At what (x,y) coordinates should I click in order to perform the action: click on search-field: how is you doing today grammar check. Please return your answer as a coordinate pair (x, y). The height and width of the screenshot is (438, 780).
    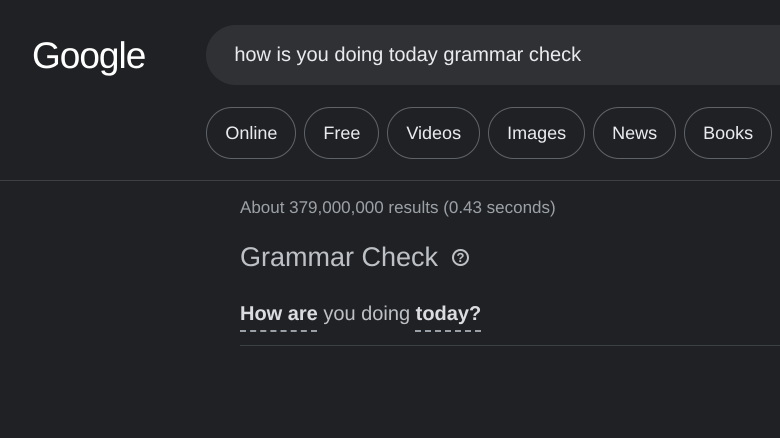
    Looking at the image, I should click on (493, 55).